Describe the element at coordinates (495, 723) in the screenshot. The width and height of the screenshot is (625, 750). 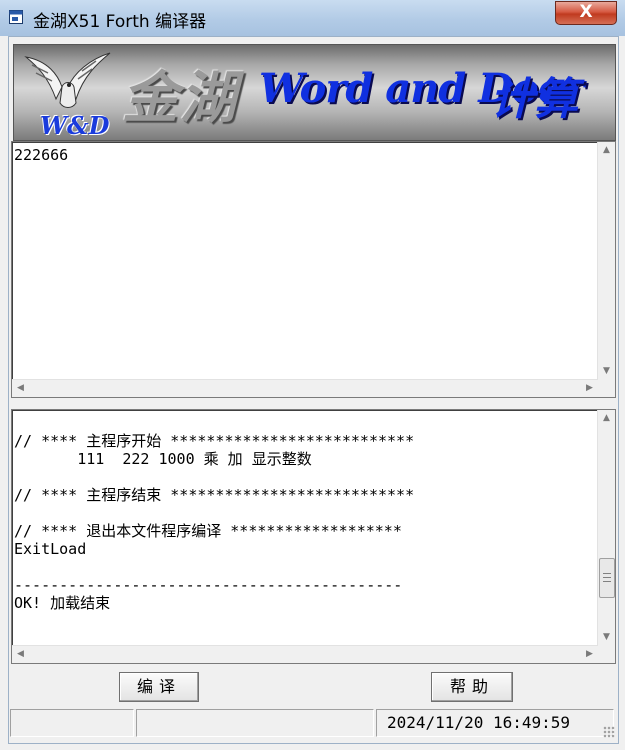
I see `status-datetime: 2024/11/20 16:49:59` at that location.